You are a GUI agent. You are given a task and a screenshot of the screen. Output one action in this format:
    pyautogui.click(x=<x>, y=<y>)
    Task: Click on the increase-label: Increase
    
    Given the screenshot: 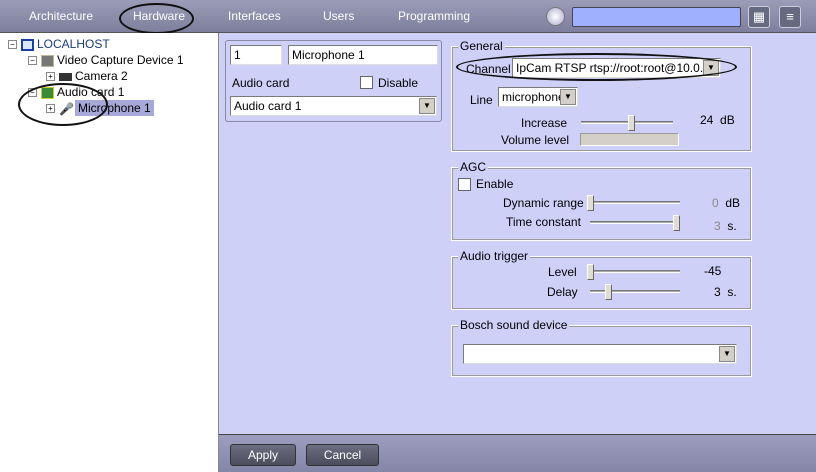 What is the action you would take?
    pyautogui.click(x=544, y=123)
    